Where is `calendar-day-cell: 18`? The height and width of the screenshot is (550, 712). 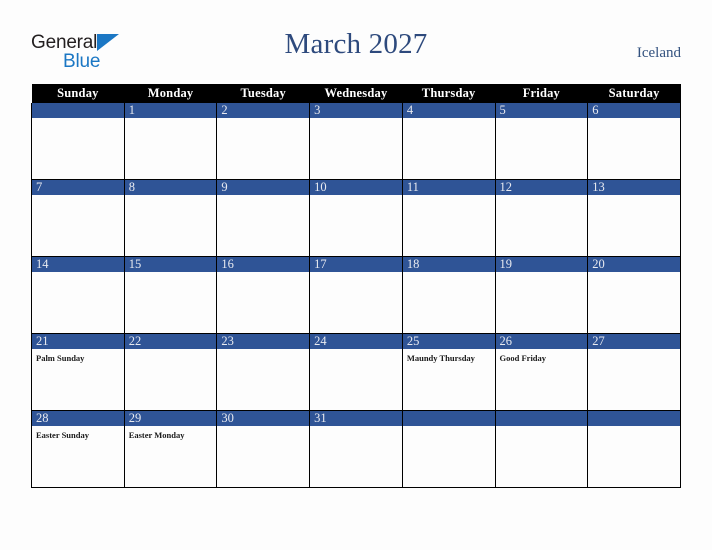 calendar-day-cell: 18 is located at coordinates (448, 295).